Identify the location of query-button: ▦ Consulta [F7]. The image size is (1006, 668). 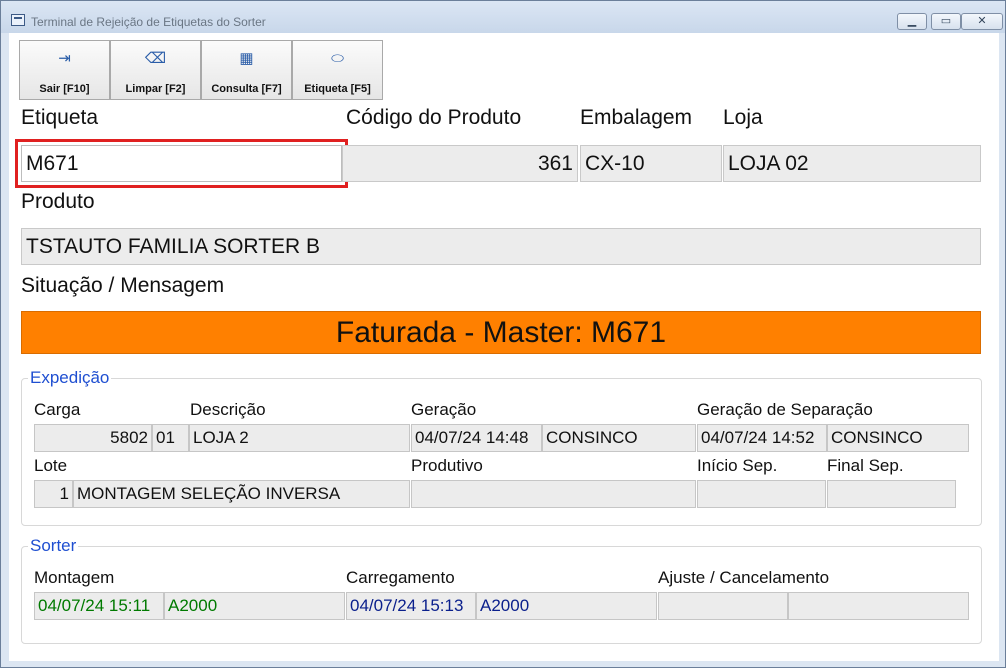
(246, 70).